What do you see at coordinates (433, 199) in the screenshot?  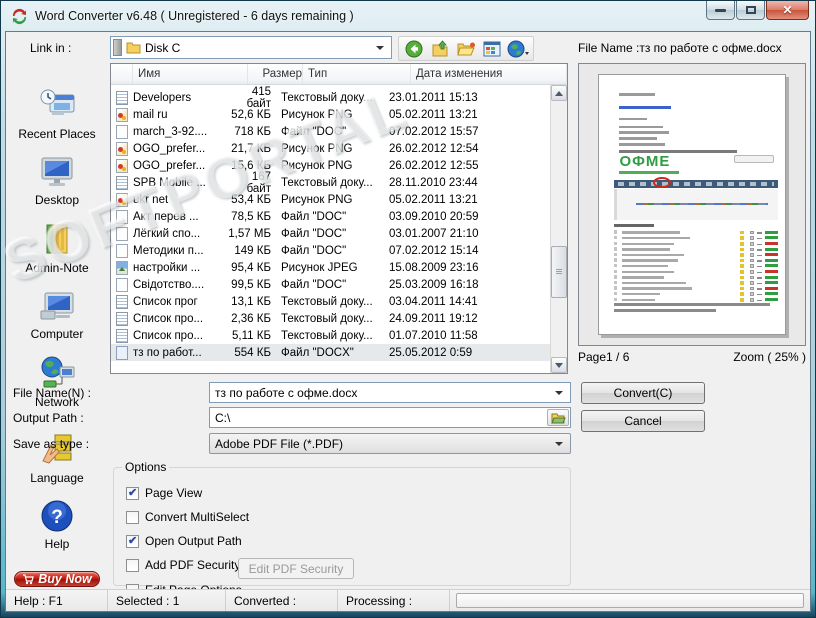 I see `file-date: 05.02.2011 13:21` at bounding box center [433, 199].